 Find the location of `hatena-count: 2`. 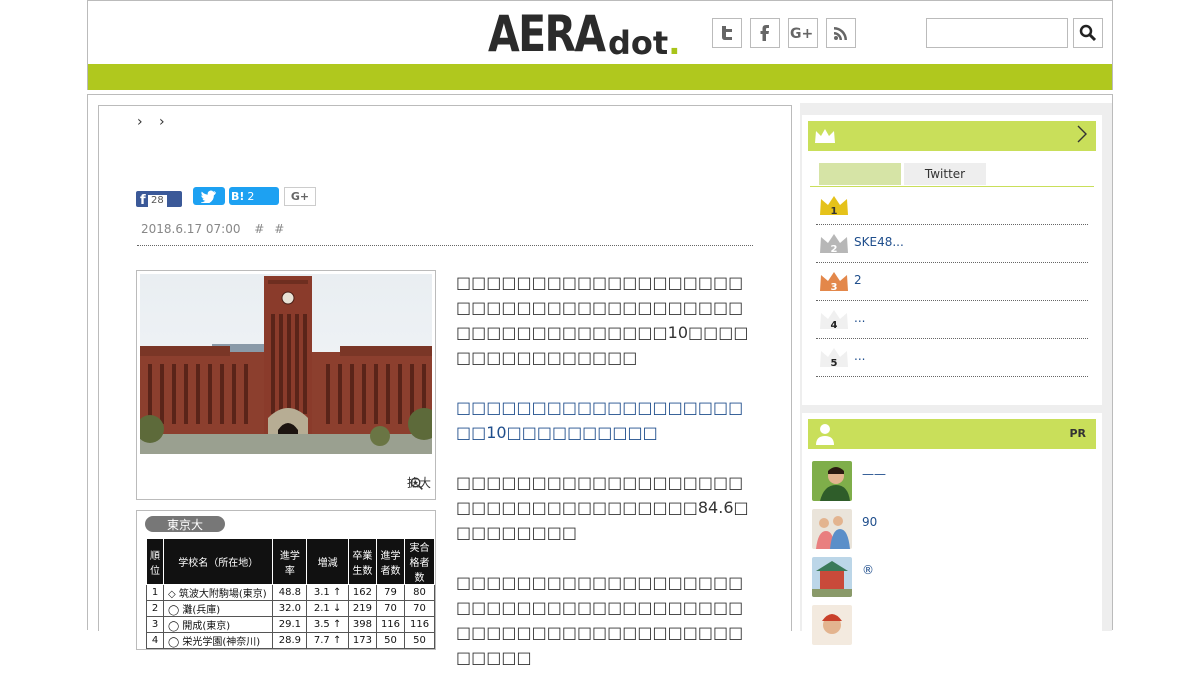

hatena-count: 2 is located at coordinates (251, 196).